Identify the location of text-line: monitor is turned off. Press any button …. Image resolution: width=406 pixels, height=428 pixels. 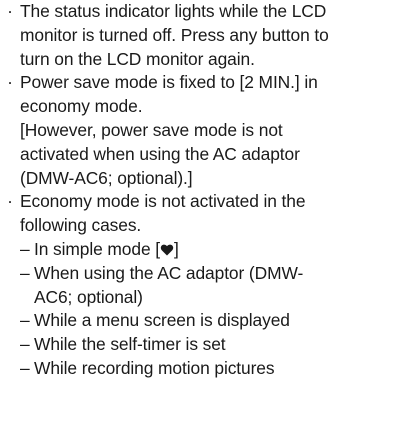
(174, 34).